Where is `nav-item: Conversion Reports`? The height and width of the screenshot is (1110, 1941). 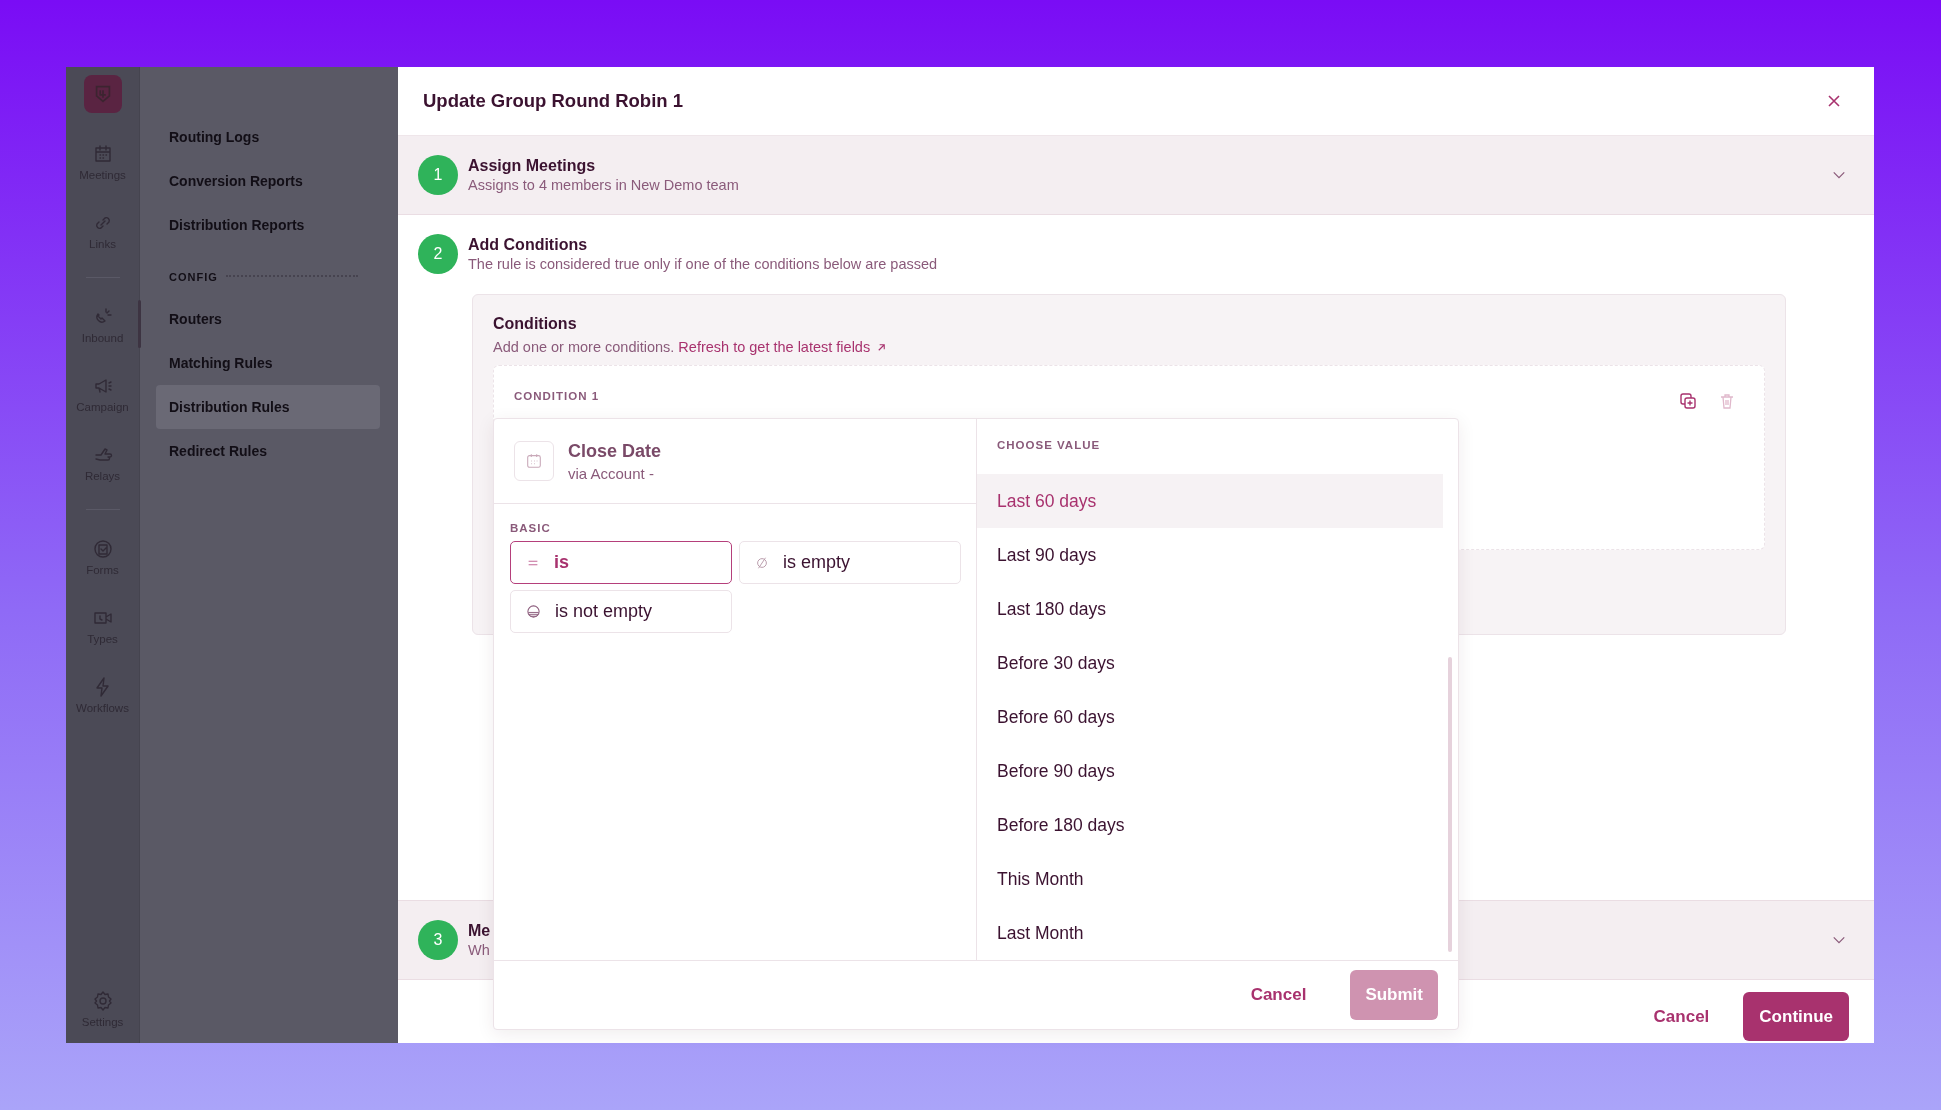 nav-item: Conversion Reports is located at coordinates (268, 181).